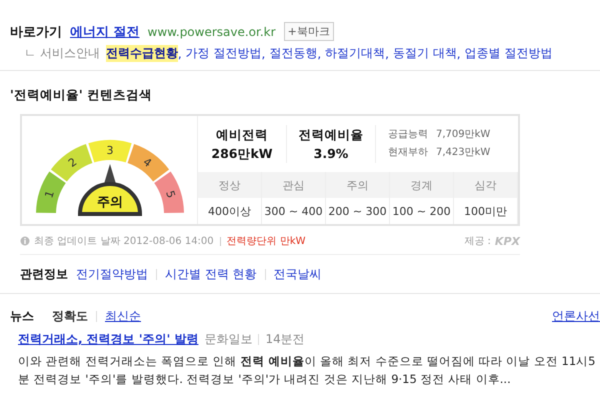  Describe the element at coordinates (422, 211) in the screenshot. I see `level-range: 100 ~ 200` at that location.